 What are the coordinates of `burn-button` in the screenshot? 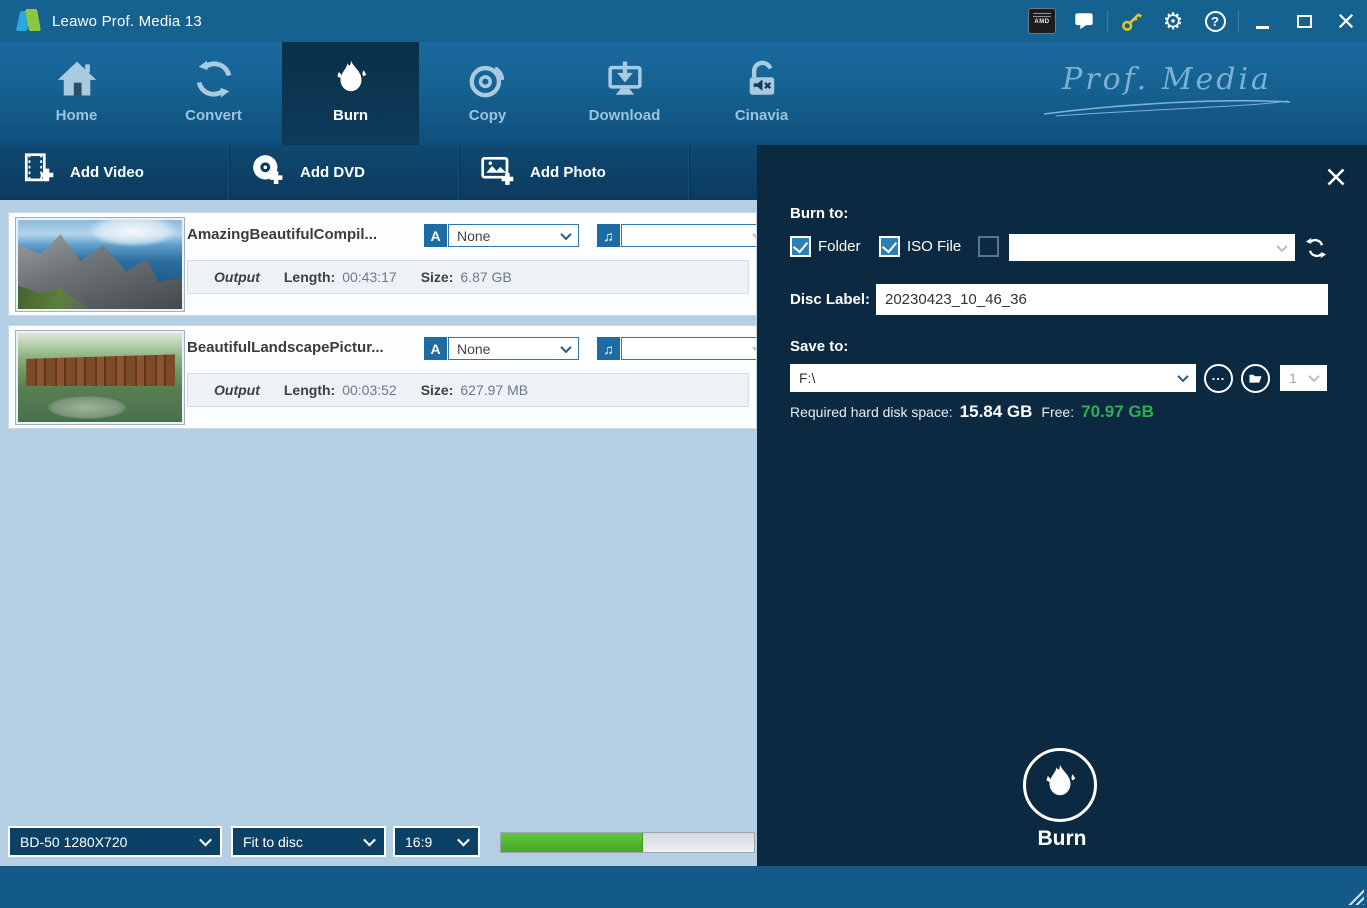 It's located at (1060, 785).